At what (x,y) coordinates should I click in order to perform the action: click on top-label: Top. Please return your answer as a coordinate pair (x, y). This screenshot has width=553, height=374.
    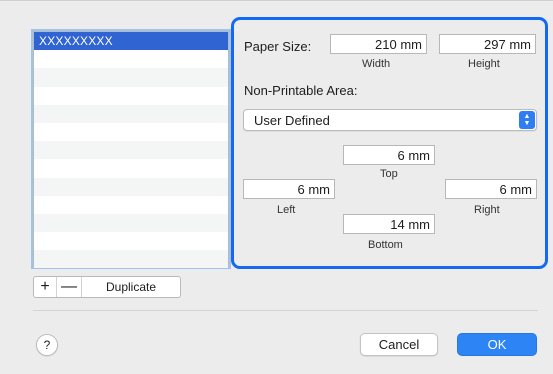
    Looking at the image, I should click on (389, 174).